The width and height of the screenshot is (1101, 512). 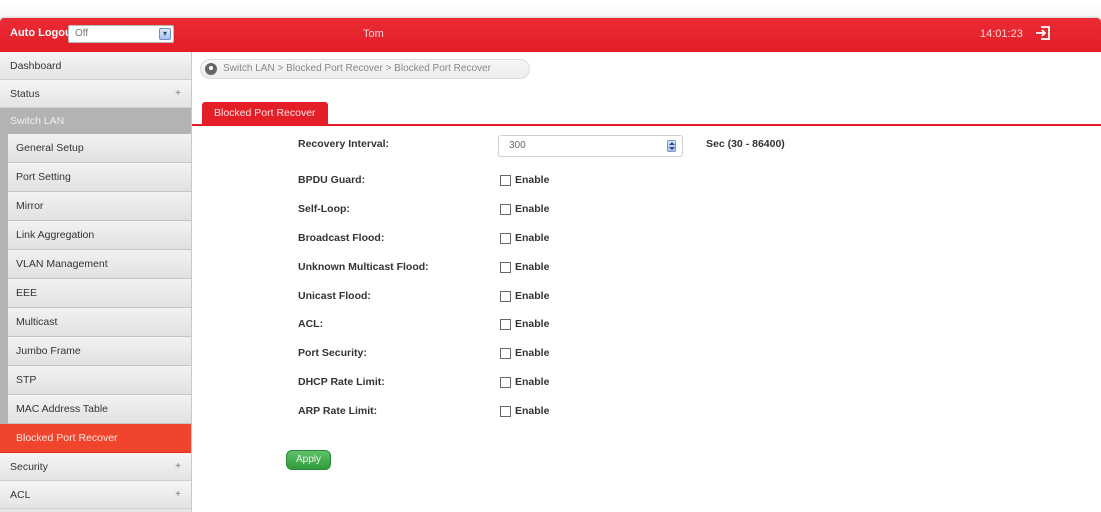 I want to click on form-row-label: Unicast Flood:, so click(x=334, y=296).